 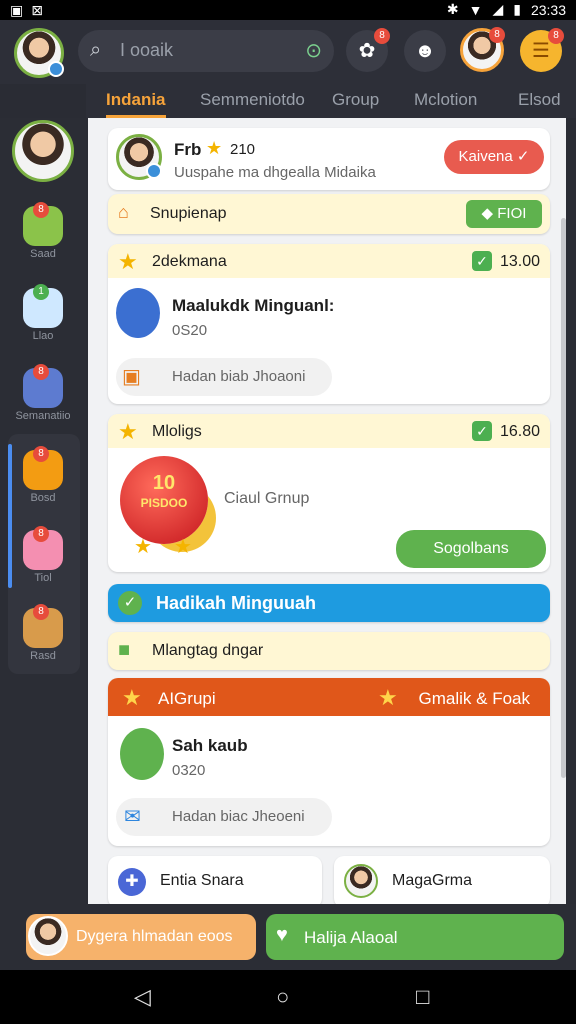 I want to click on system-nav-bar: ◁ ○ □, so click(x=288, y=997).